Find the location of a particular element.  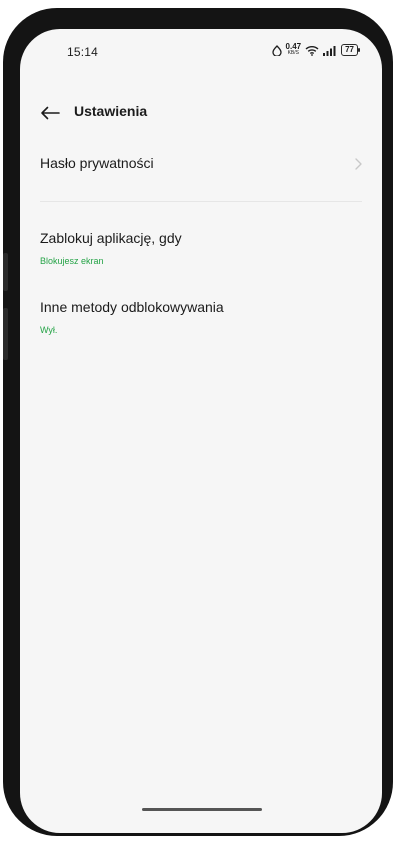

list-item-title: Hasło prywatności is located at coordinates (97, 163).